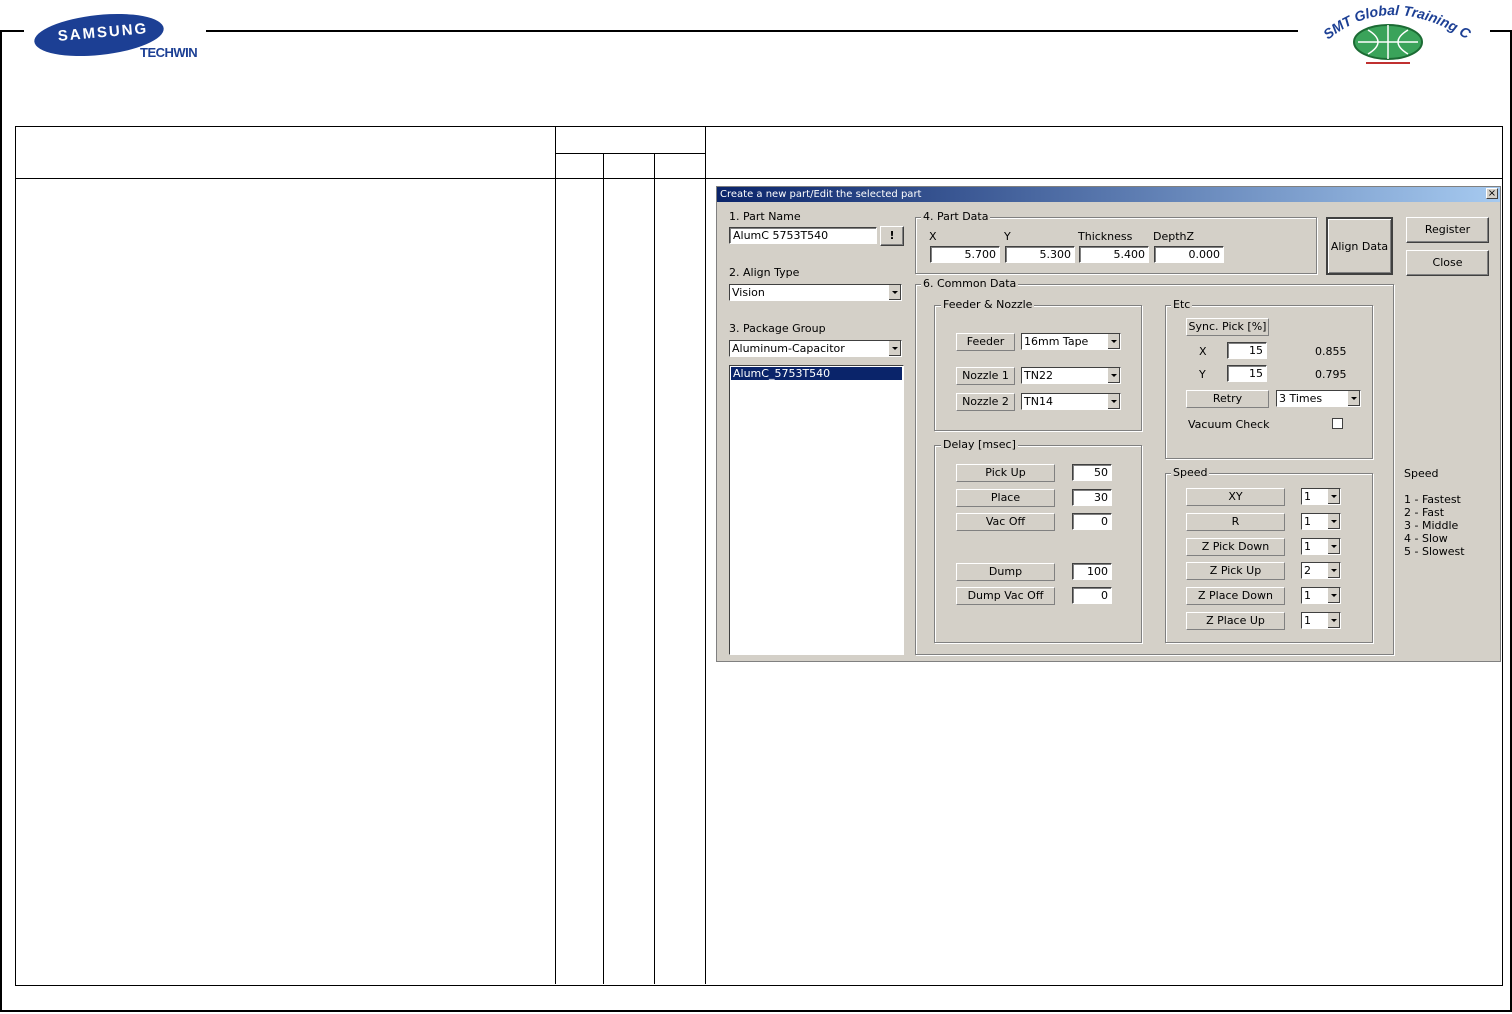 The height and width of the screenshot is (1014, 1512). I want to click on place-delay-input: 30, so click(1092, 497).